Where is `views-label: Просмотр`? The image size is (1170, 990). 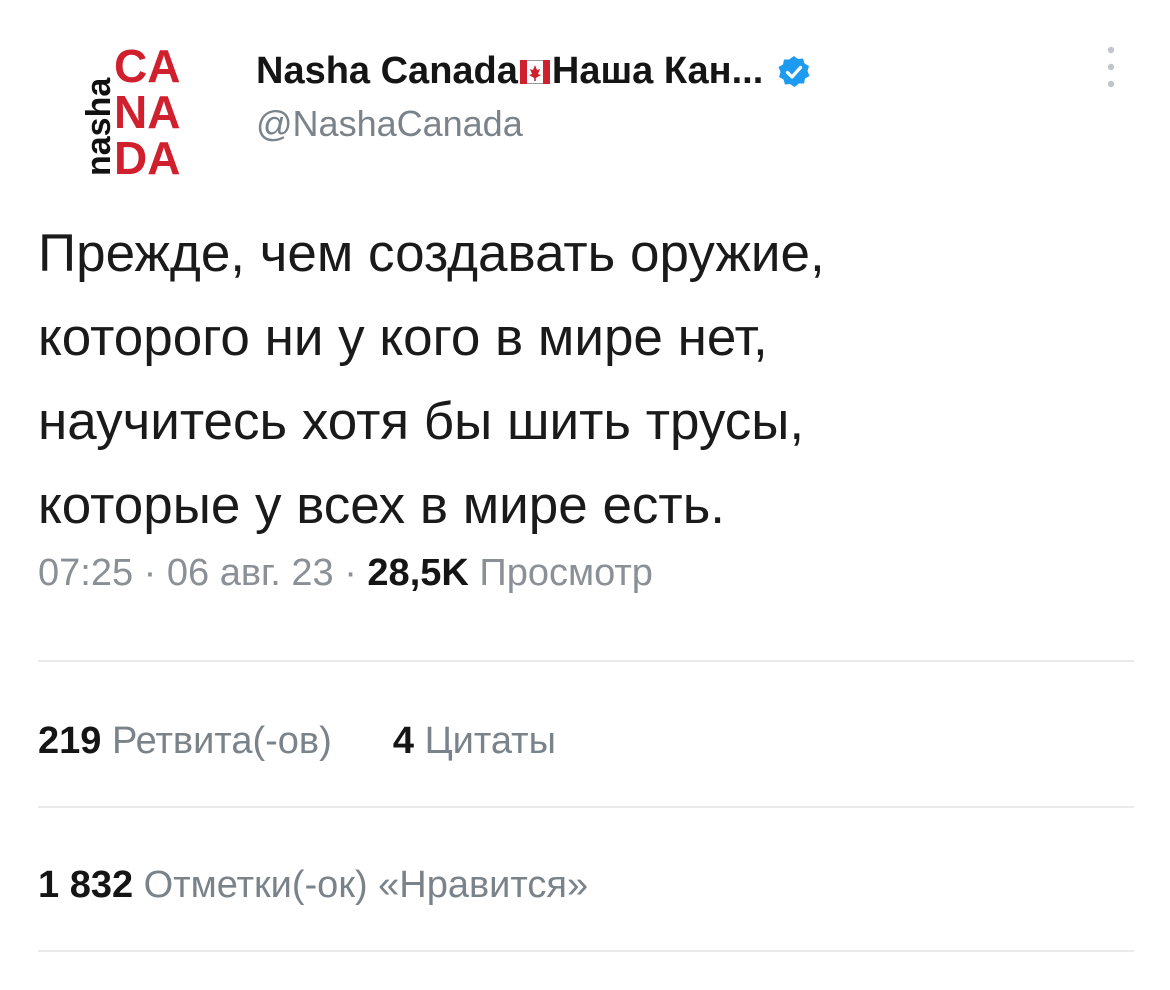
views-label: Просмотр is located at coordinates (566, 573).